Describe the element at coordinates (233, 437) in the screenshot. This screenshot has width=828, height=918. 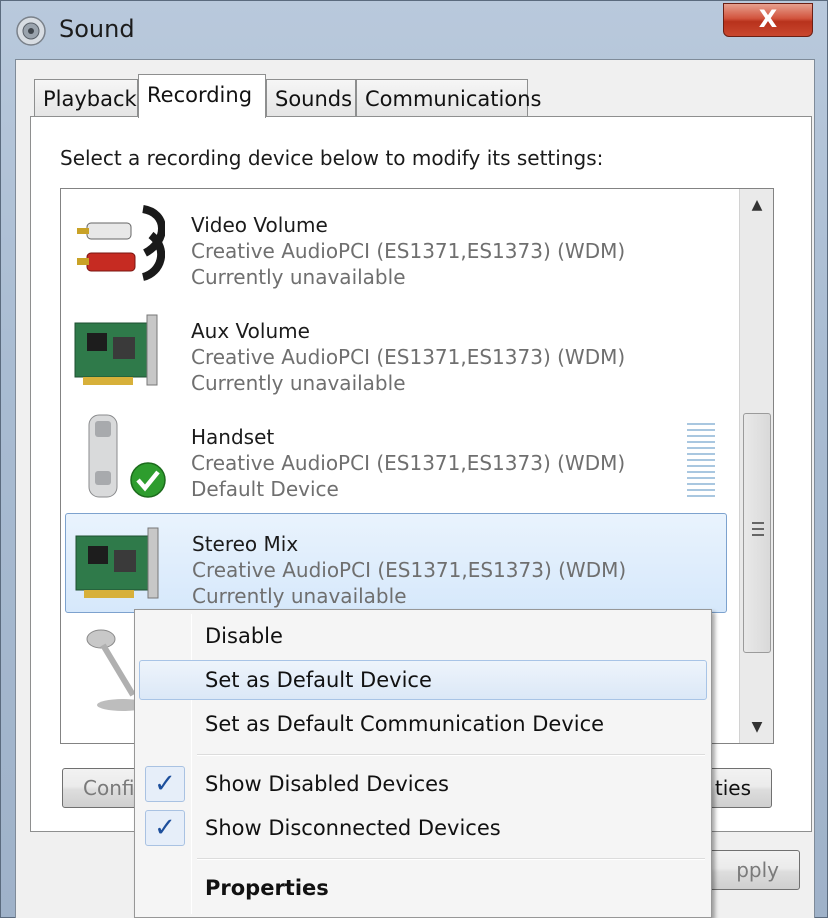
I see `device-name: Handset` at that location.